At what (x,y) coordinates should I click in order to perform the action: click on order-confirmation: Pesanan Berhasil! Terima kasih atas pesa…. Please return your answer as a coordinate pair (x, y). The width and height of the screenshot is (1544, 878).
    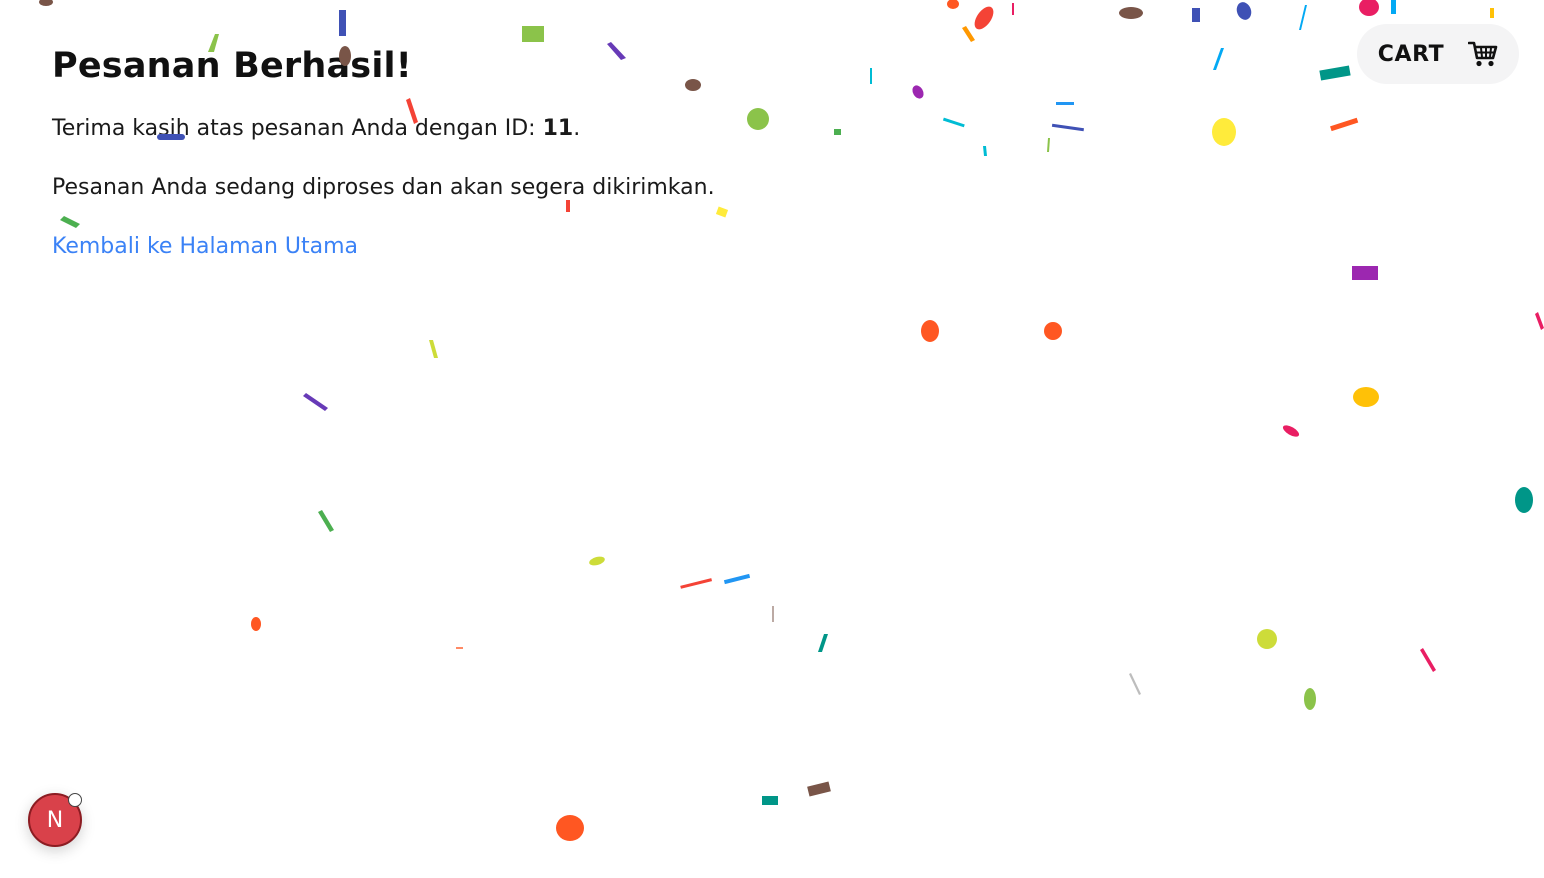
    Looking at the image, I should click on (383, 152).